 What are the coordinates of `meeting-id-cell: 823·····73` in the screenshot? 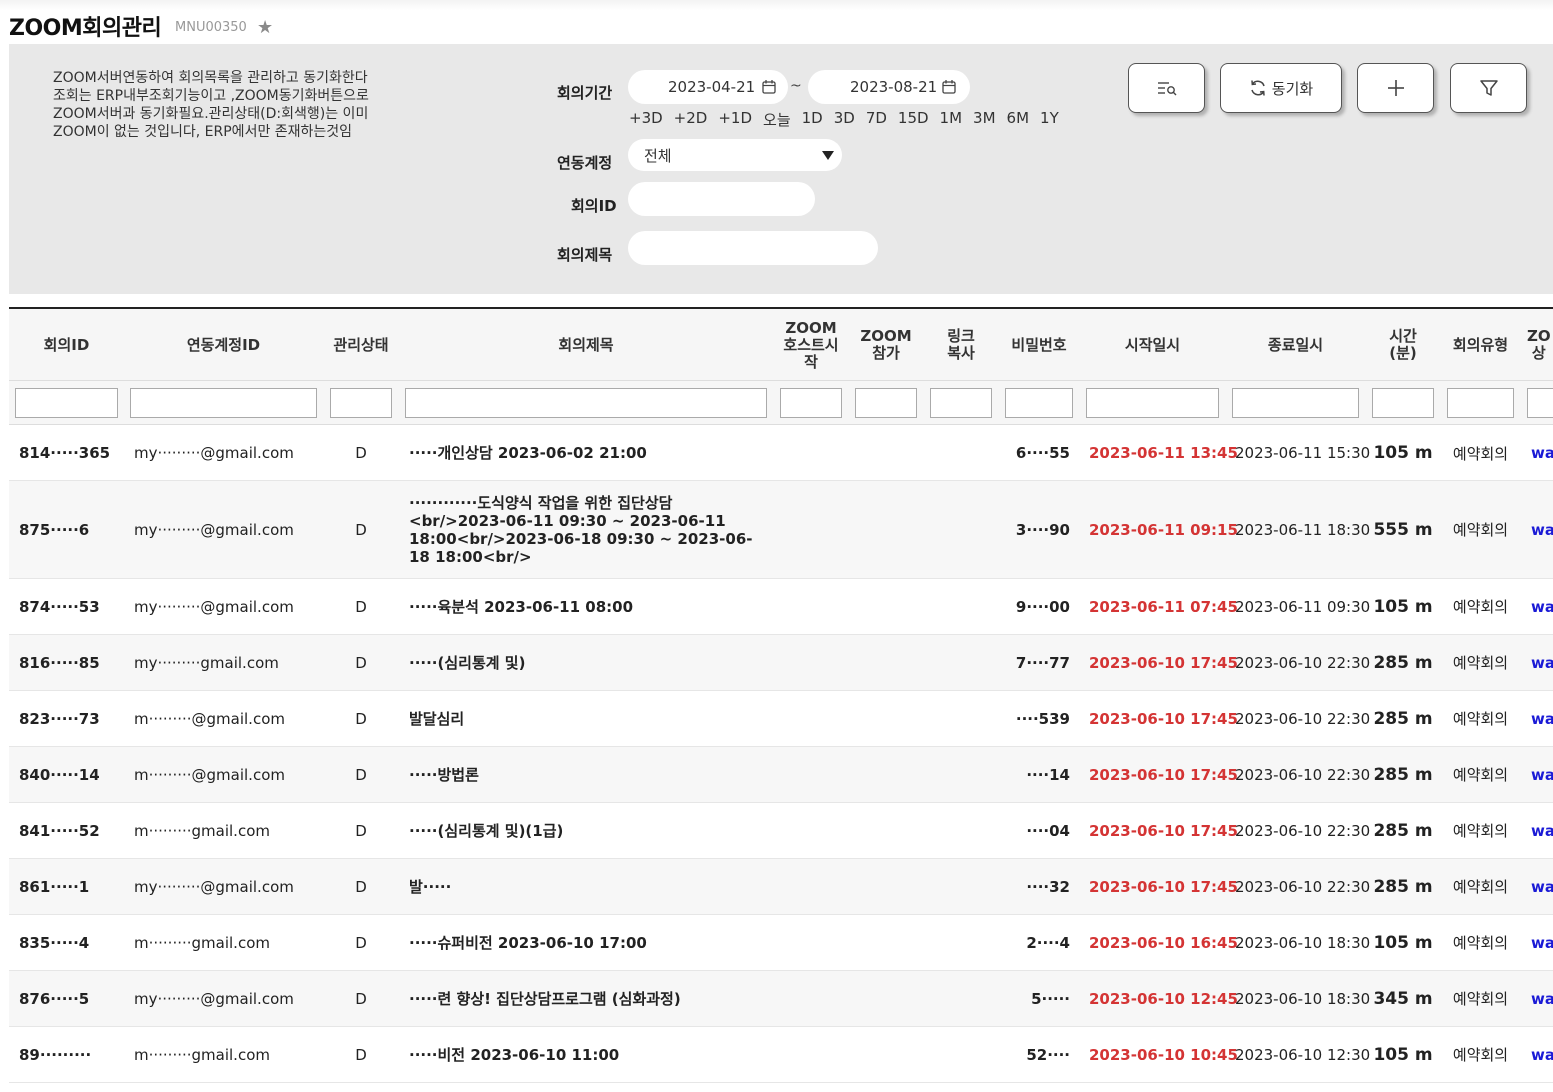 It's located at (59, 718).